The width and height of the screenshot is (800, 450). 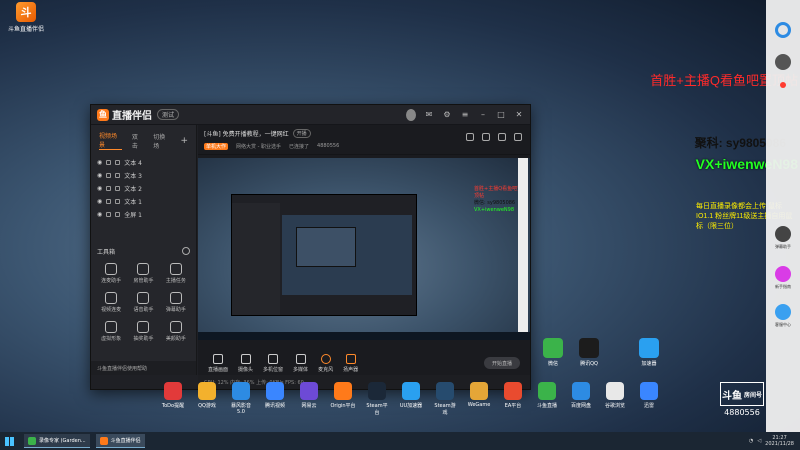 I want to click on toolbox-settings-icon, so click(x=186, y=251).